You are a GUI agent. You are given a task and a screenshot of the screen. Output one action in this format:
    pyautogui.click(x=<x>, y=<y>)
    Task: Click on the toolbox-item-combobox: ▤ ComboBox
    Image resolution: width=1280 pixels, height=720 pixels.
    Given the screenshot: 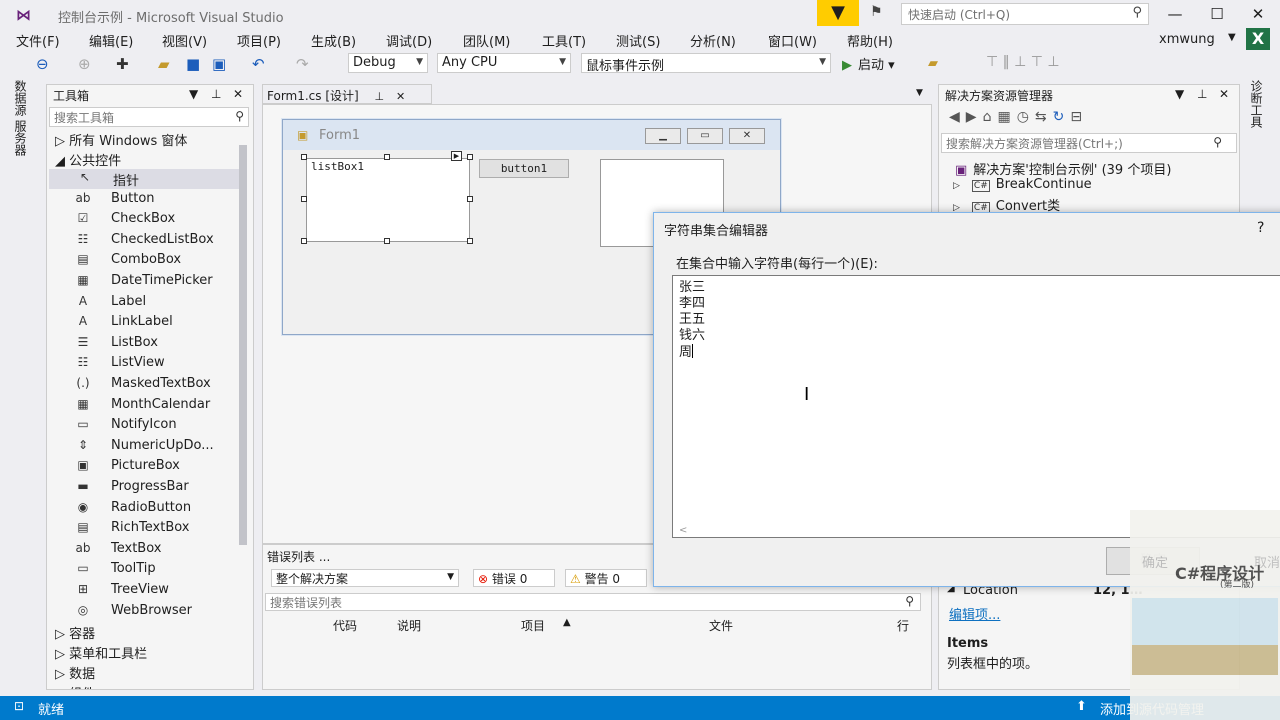 What is the action you would take?
    pyautogui.click(x=142, y=261)
    